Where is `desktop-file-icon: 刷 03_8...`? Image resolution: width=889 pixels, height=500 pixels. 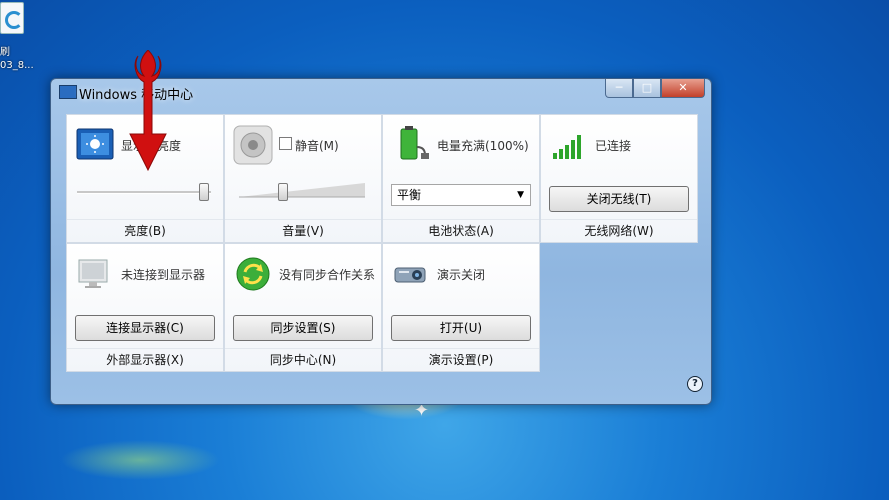 desktop-file-icon: 刷 03_8... is located at coordinates (17, 40).